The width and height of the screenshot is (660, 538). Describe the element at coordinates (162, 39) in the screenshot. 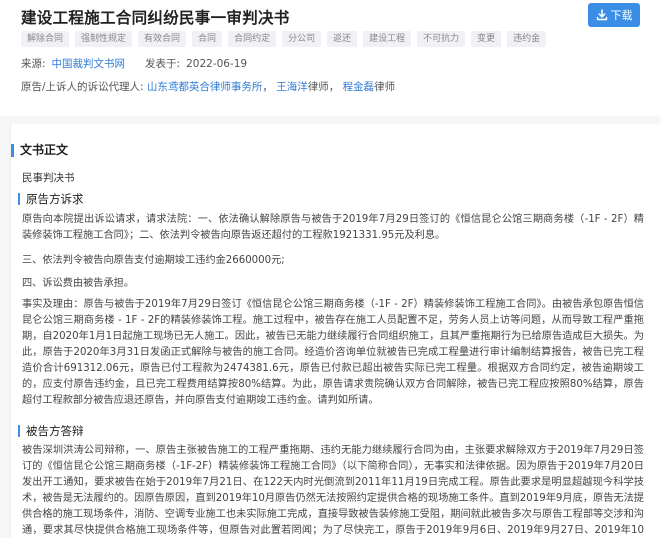

I see `tag: 有效合同` at that location.